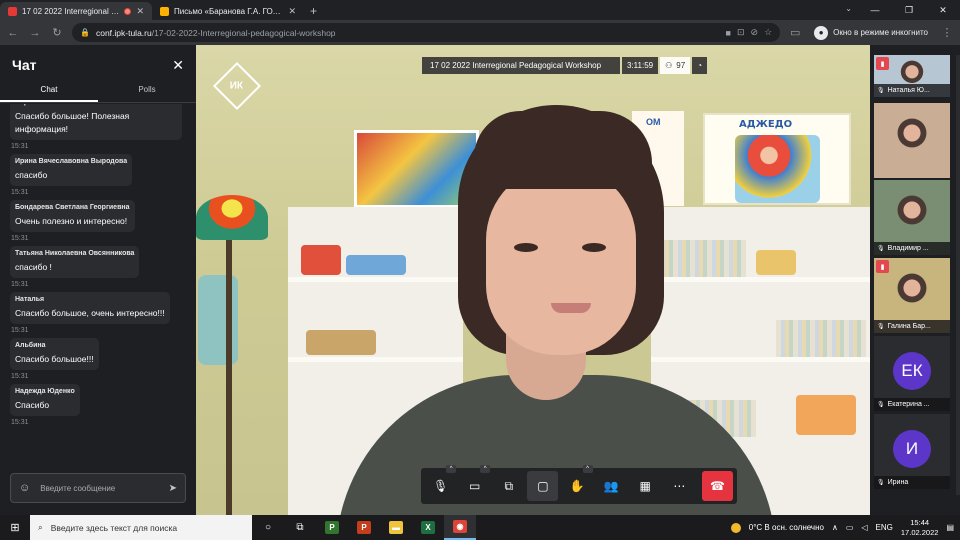  What do you see at coordinates (147, 93) in the screenshot?
I see `tab-polls: Polls` at bounding box center [147, 93].